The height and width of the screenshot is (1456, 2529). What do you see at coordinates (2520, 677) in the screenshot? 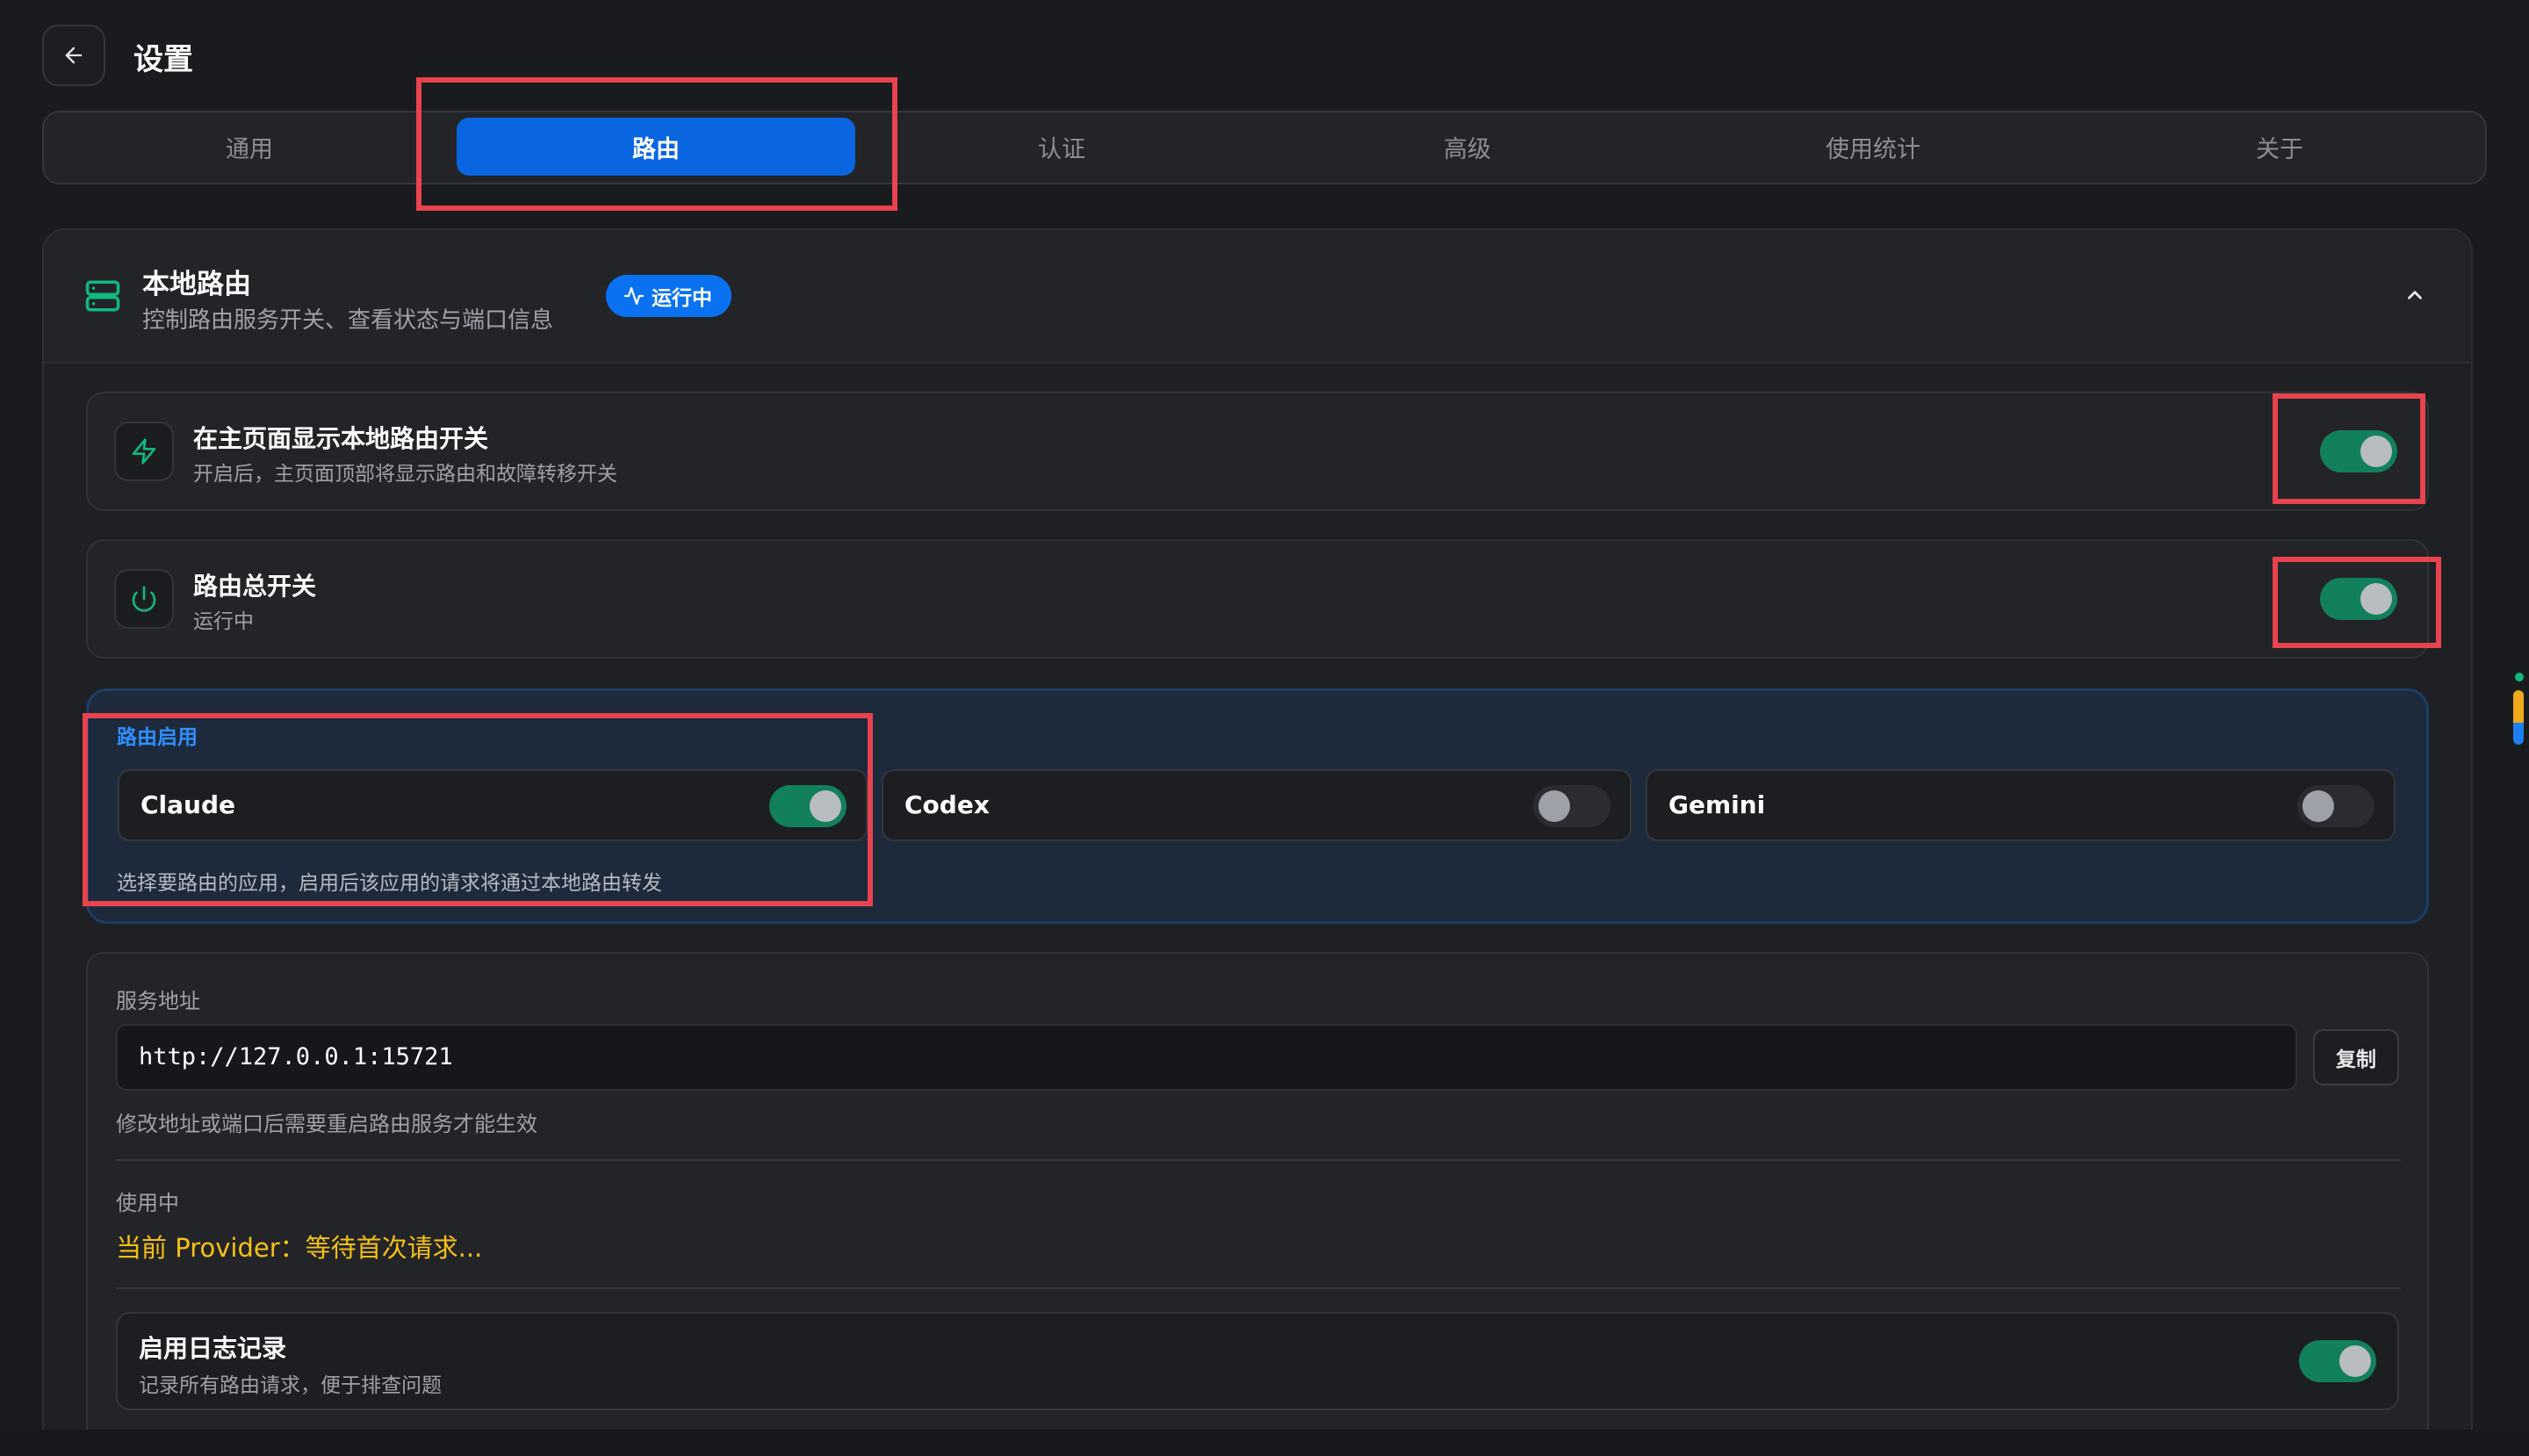
I see `scroll-indicator-dot` at bounding box center [2520, 677].